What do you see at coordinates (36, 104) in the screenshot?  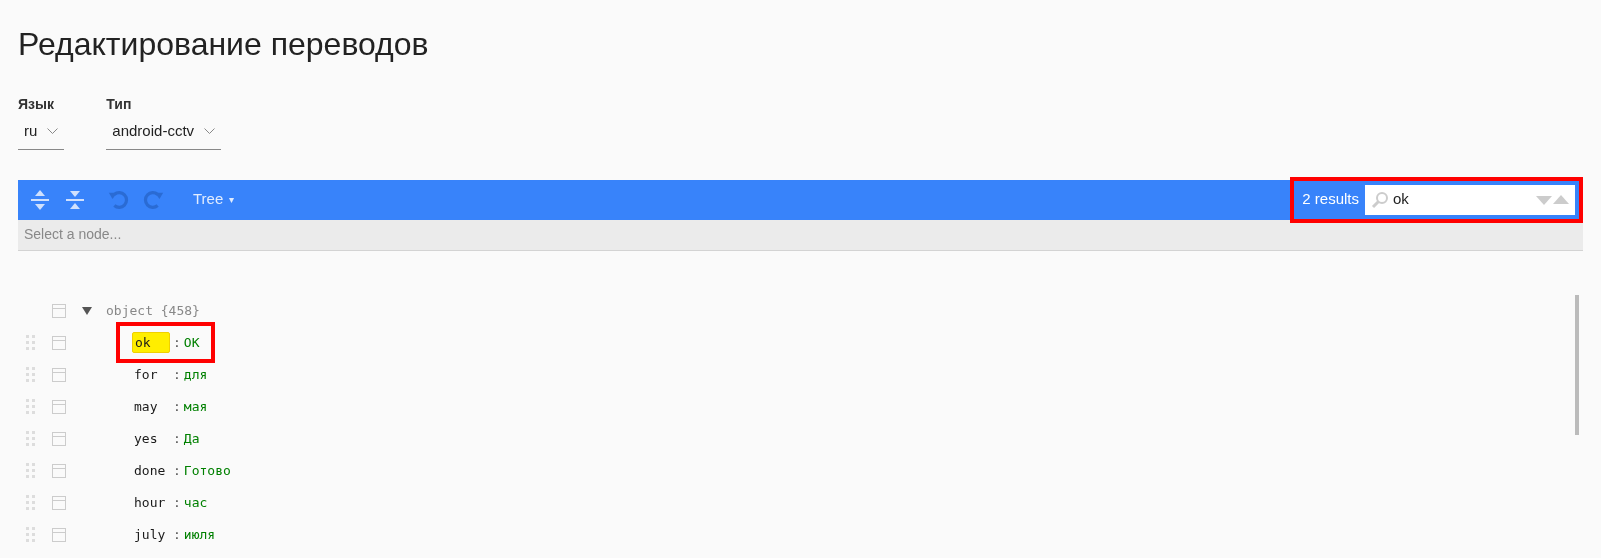 I see `field-label: Язык` at bounding box center [36, 104].